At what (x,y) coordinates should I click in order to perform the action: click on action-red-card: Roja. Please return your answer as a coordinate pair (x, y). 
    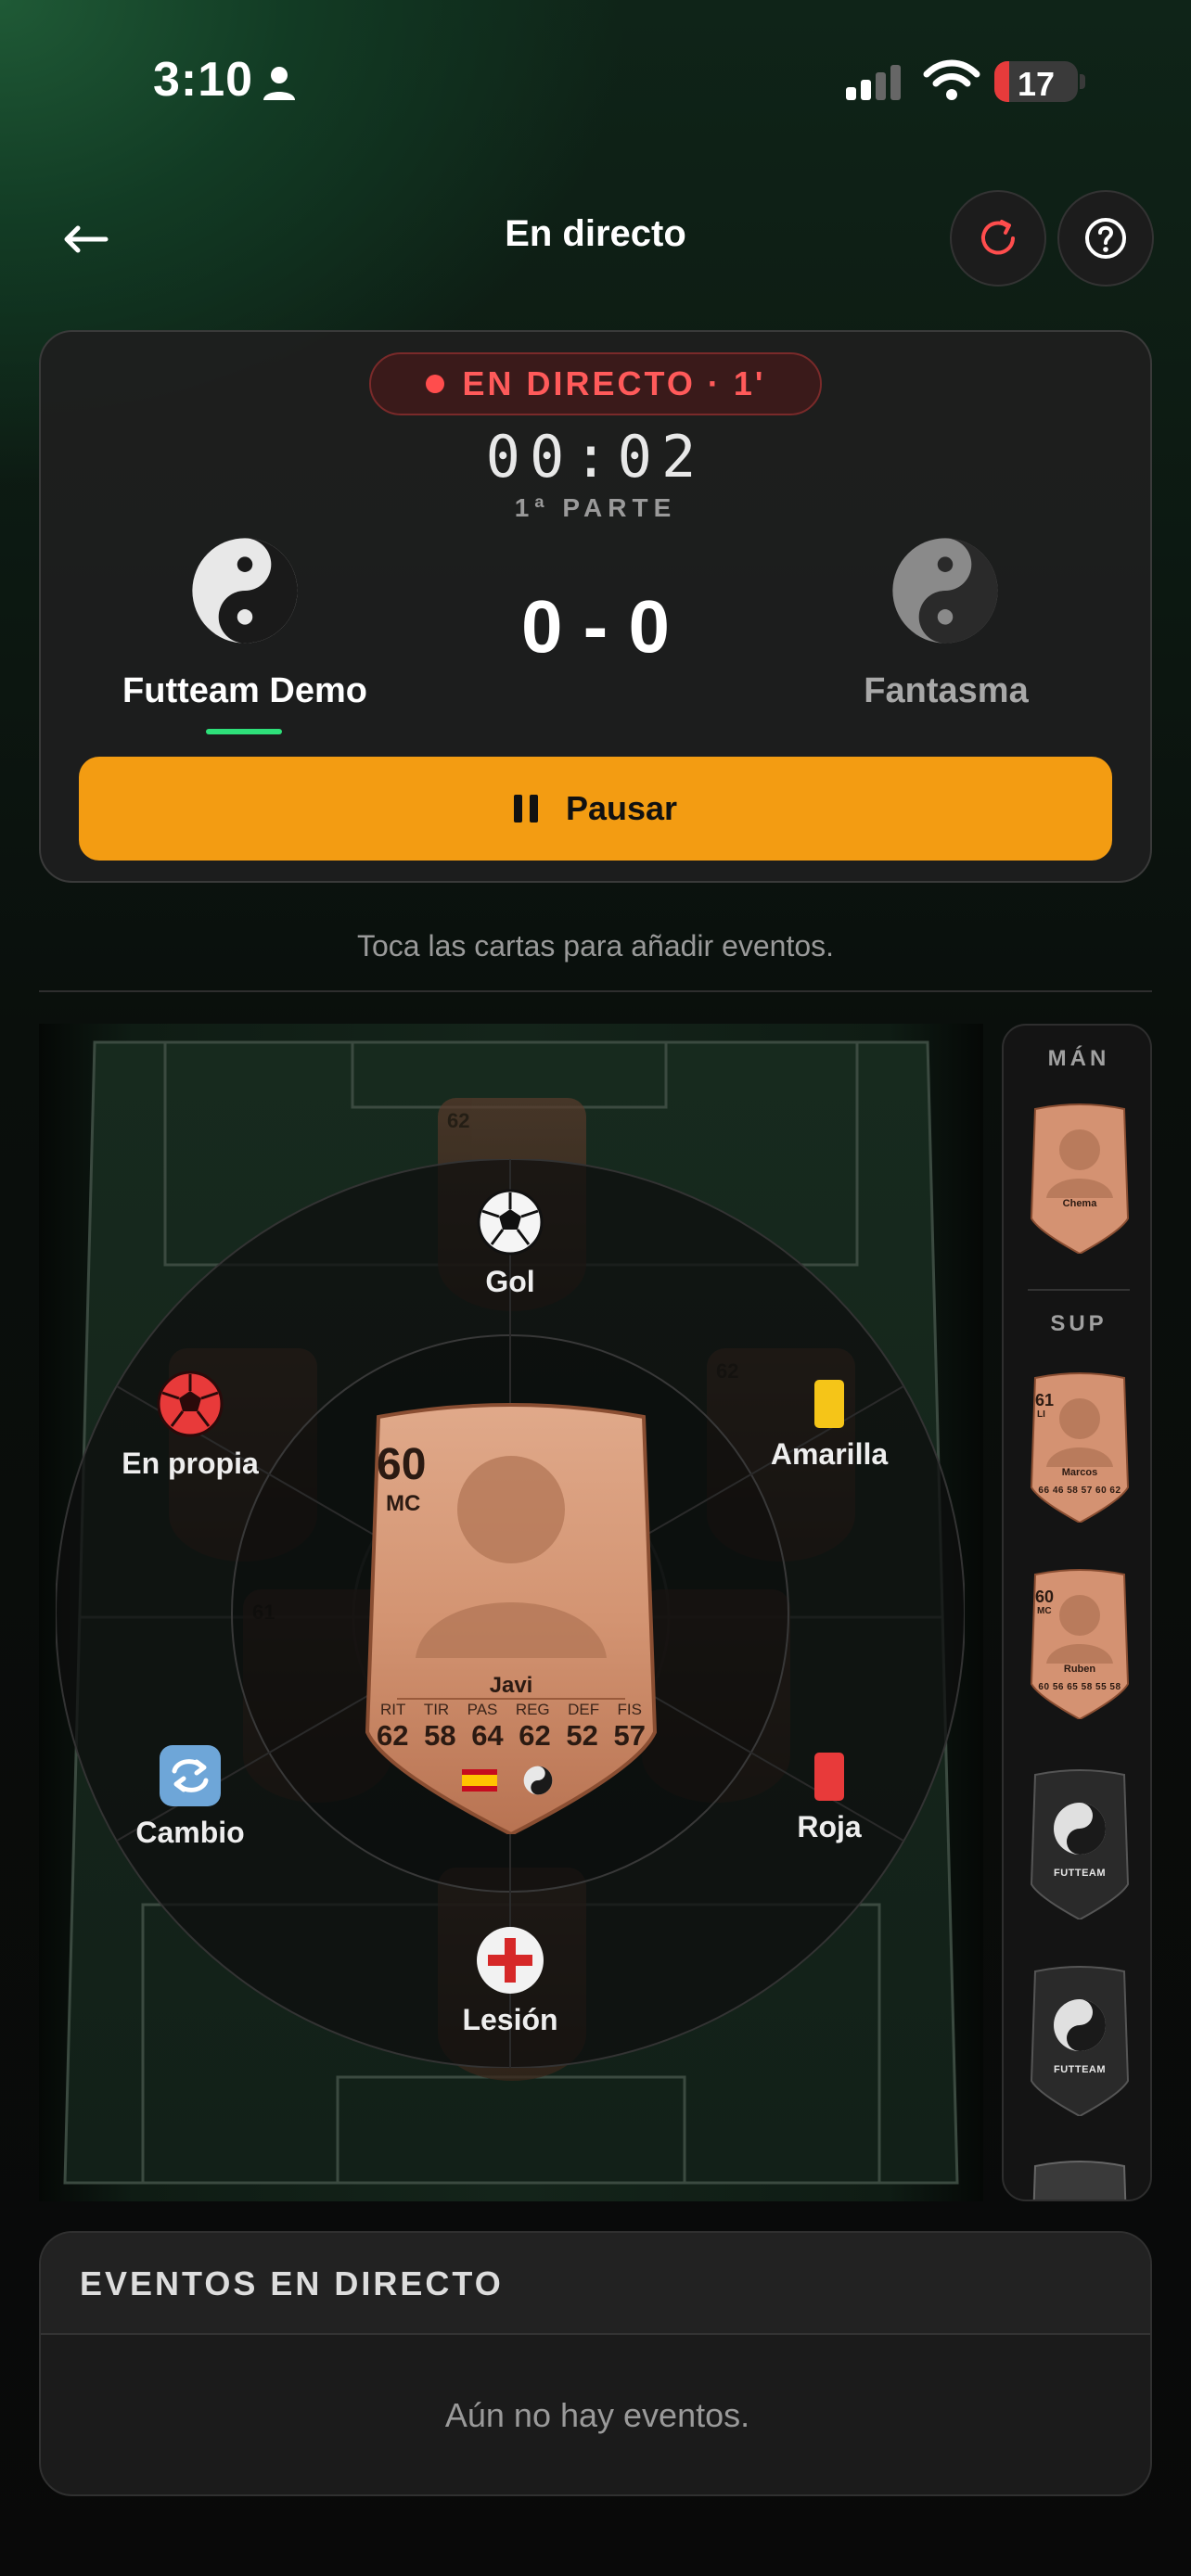
    Looking at the image, I should click on (829, 1798).